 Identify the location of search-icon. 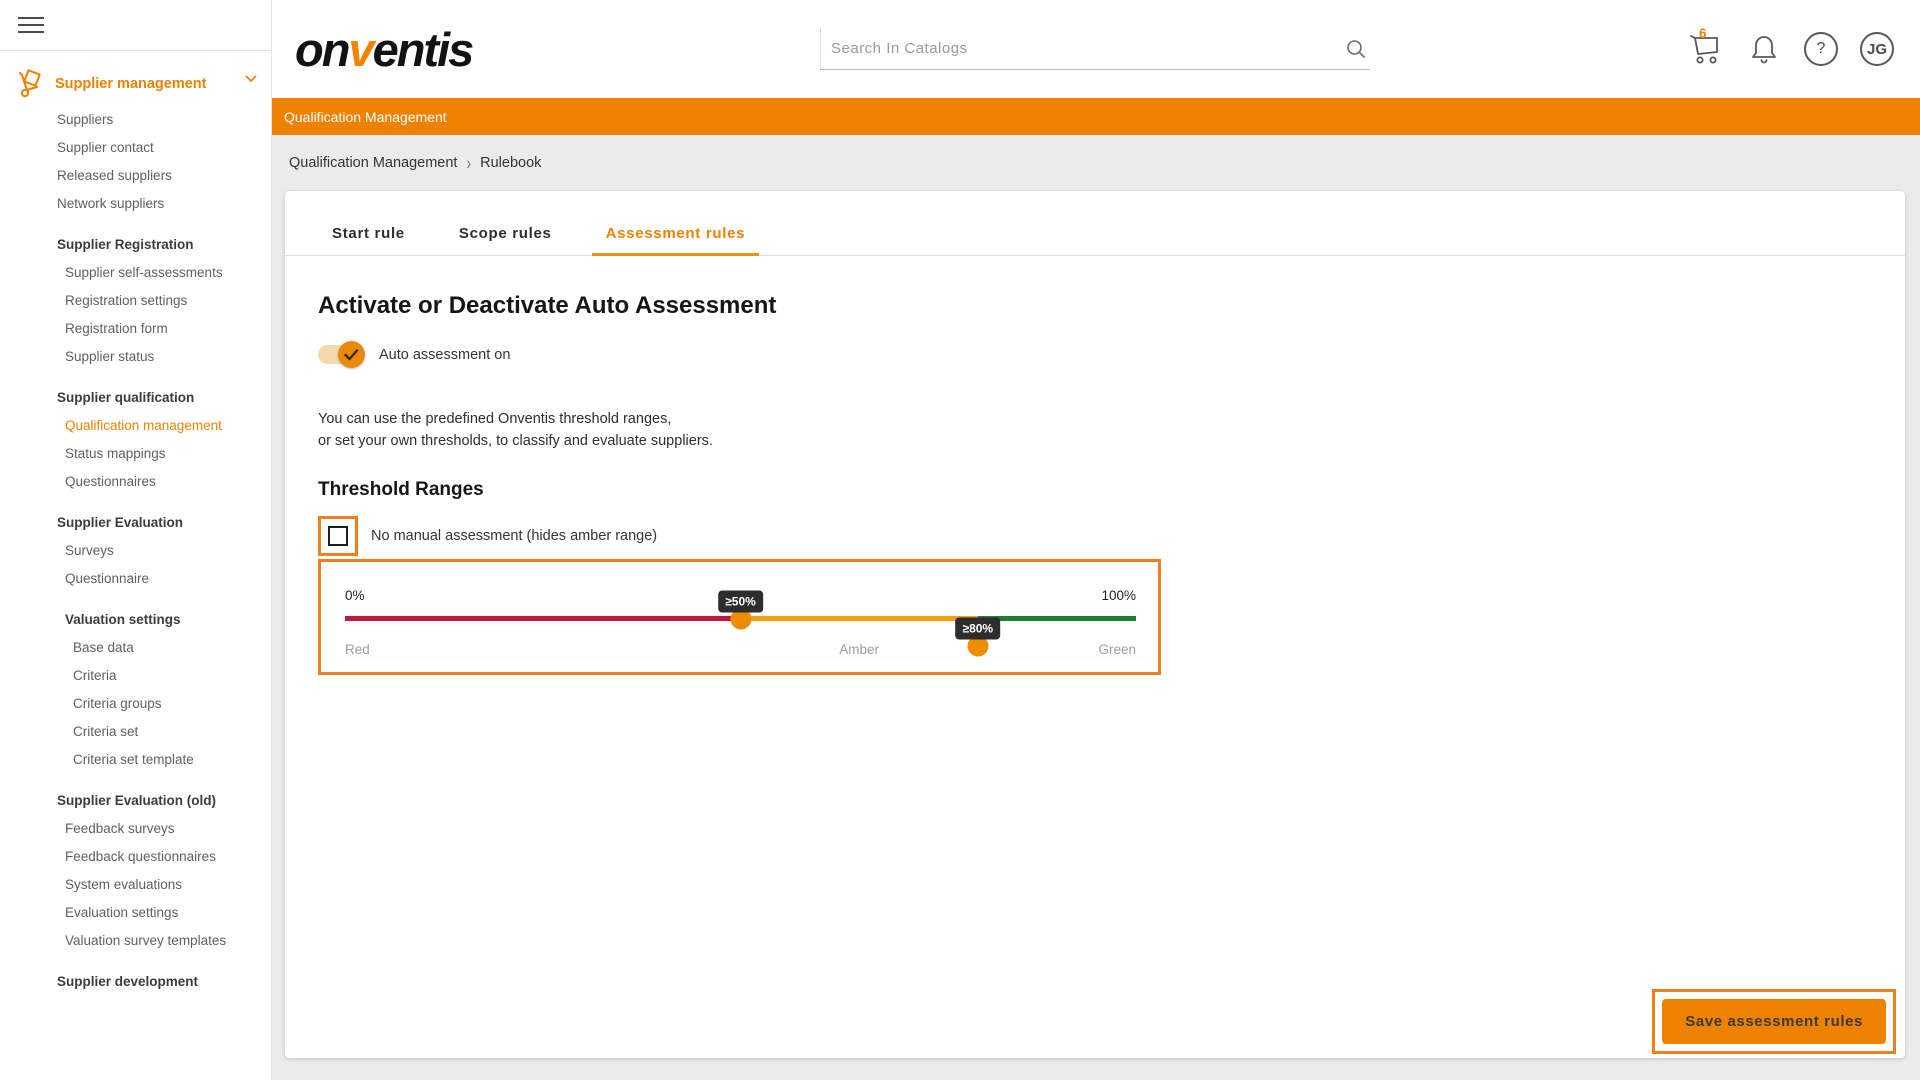
(1356, 49).